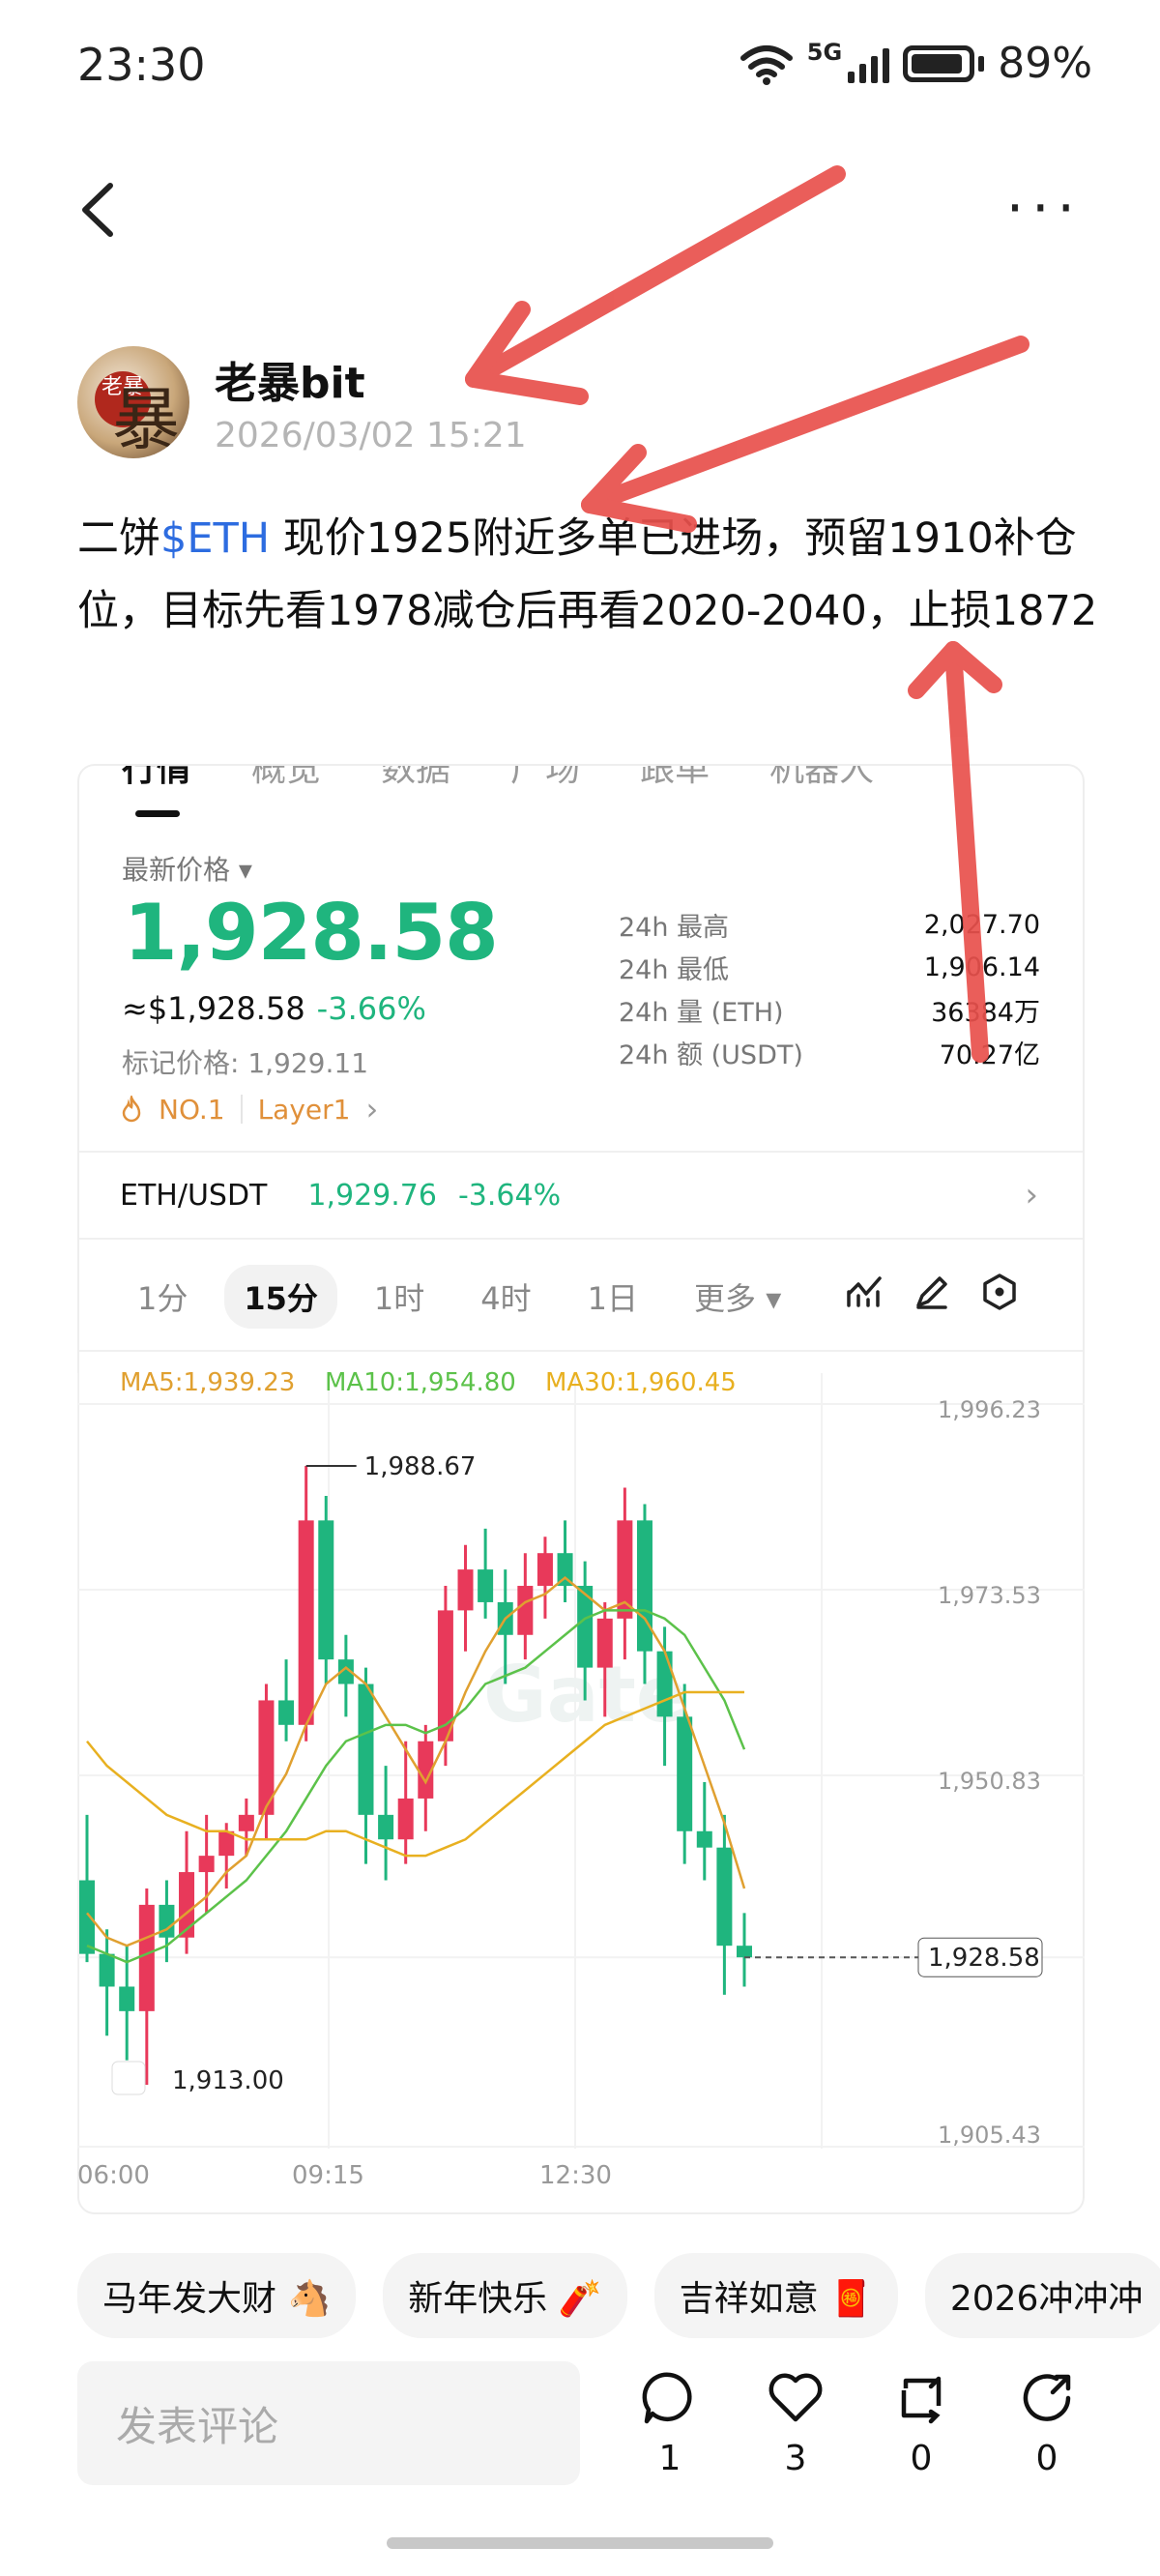  What do you see at coordinates (217, 2295) in the screenshot?
I see `topic-chip: 马年发大财 🐴` at bounding box center [217, 2295].